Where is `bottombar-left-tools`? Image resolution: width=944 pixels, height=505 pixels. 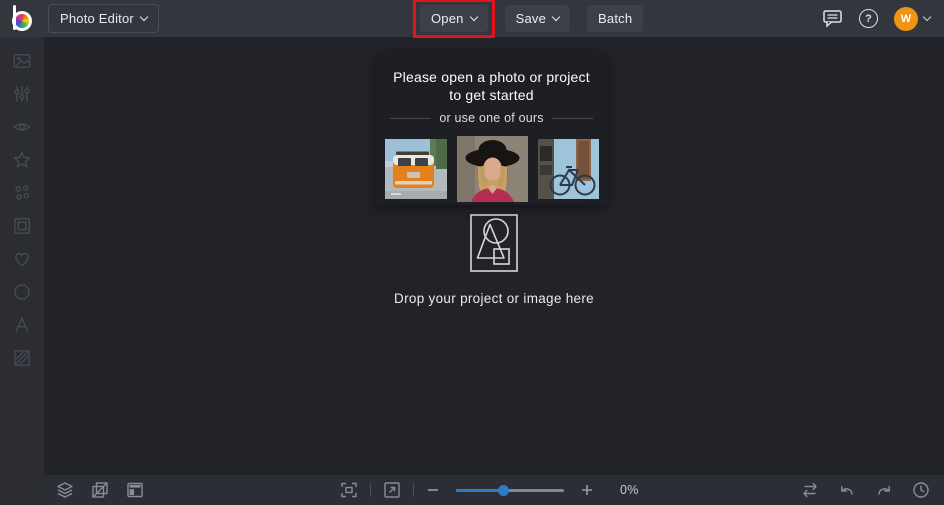 bottombar-left-tools is located at coordinates (94, 490).